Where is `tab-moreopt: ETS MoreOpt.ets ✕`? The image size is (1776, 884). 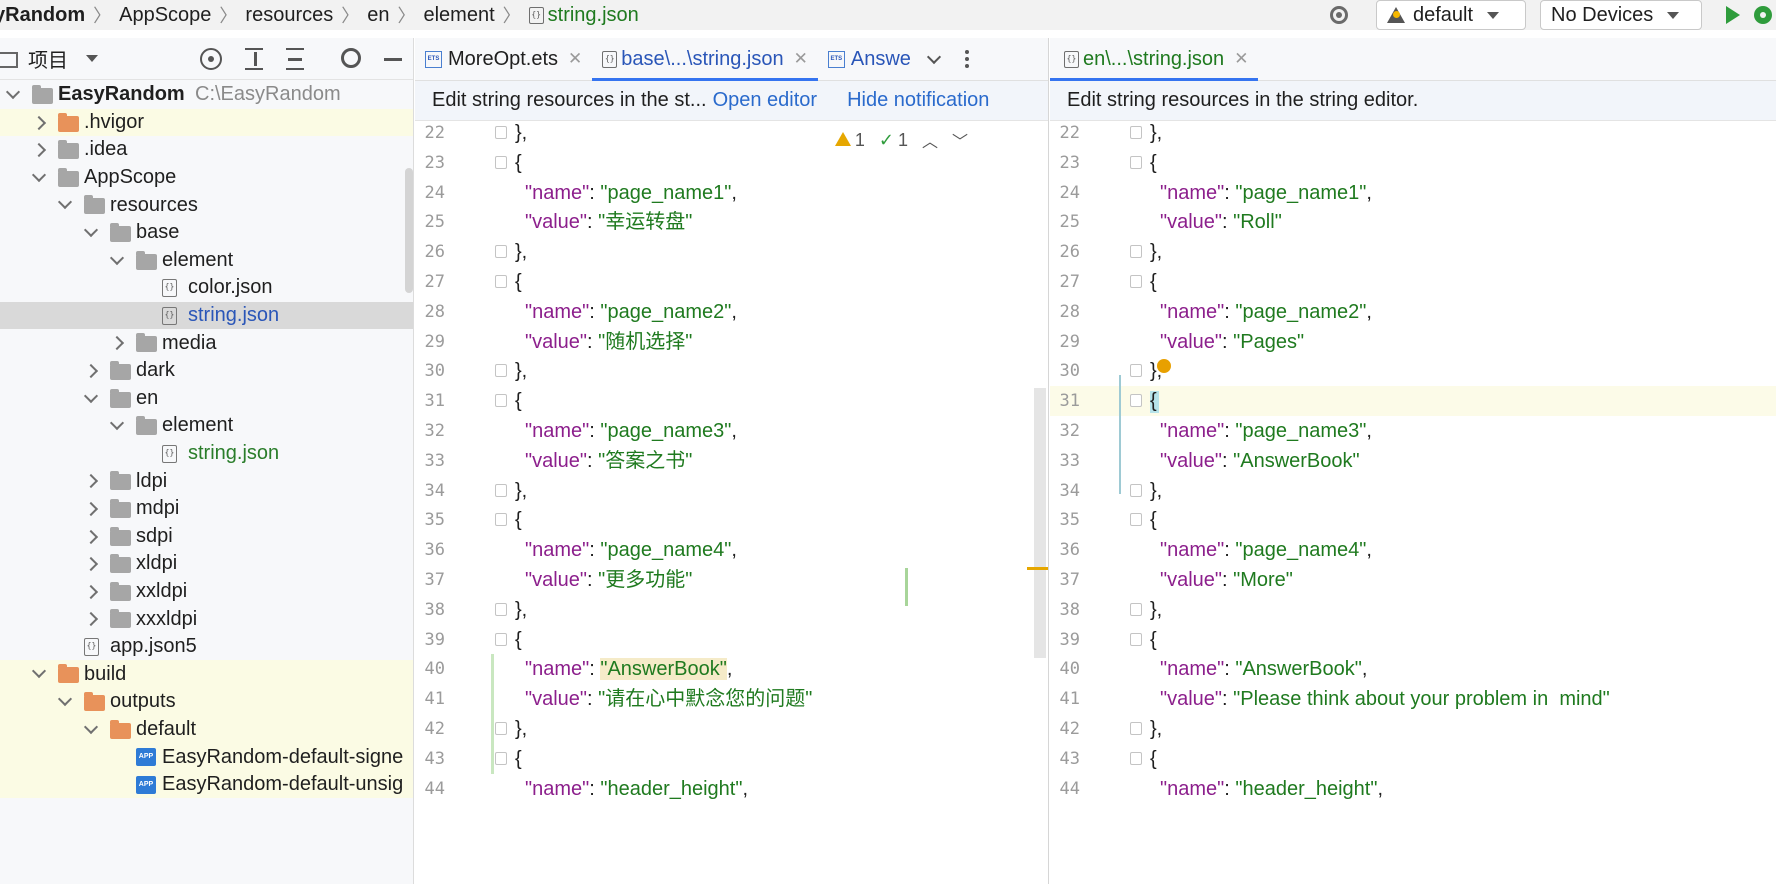 tab-moreopt: ETS MoreOpt.ets ✕ is located at coordinates (503, 59).